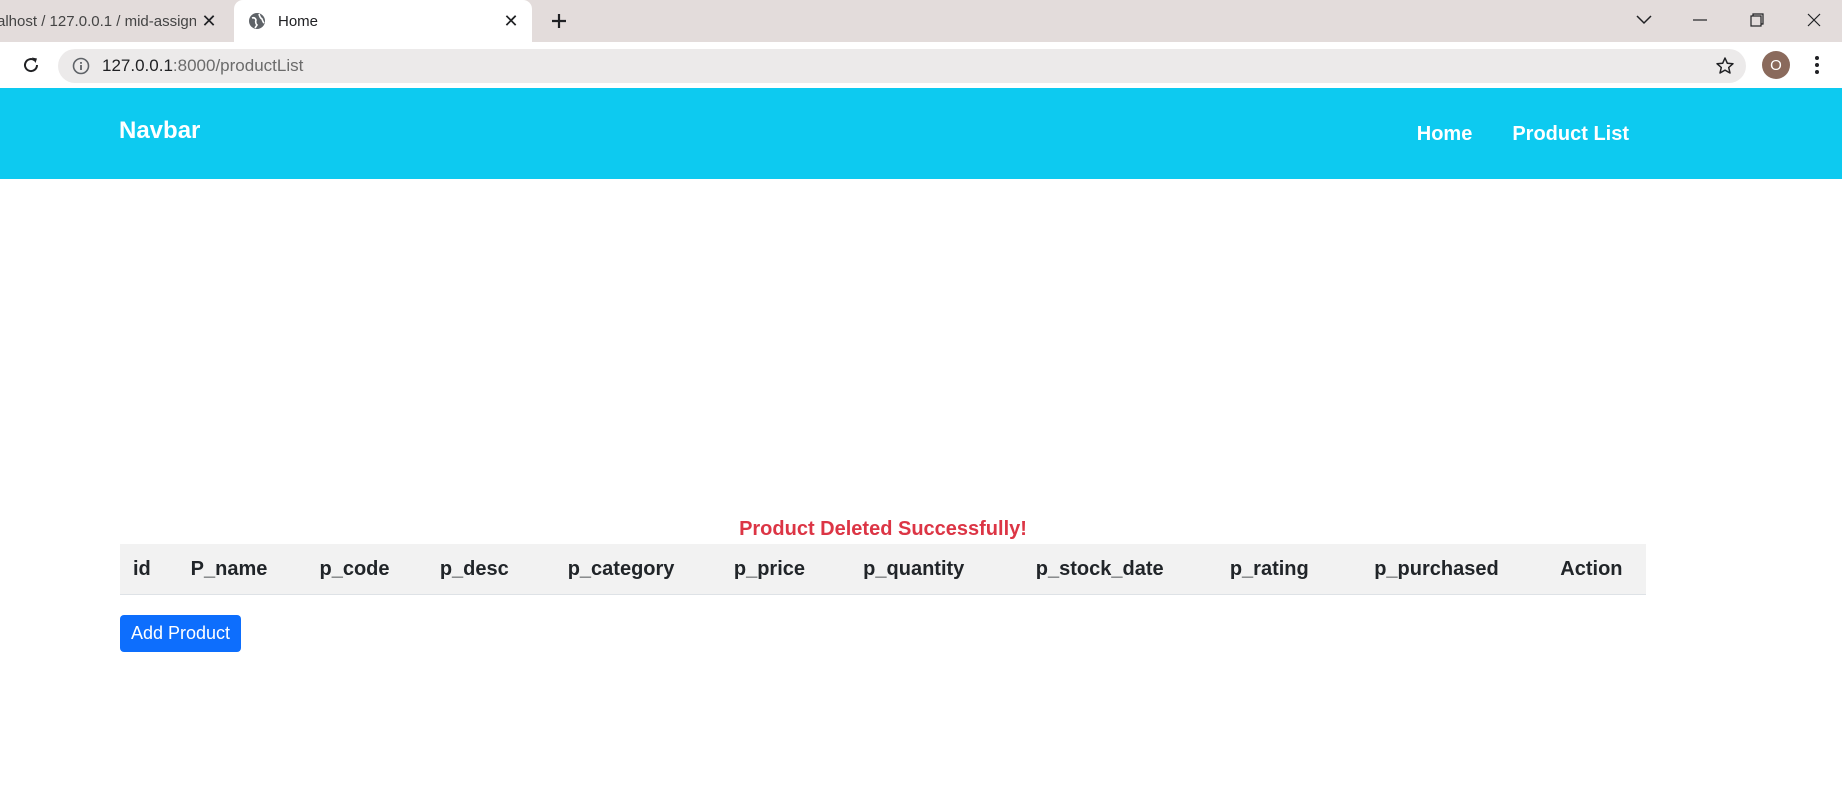  What do you see at coordinates (921, 21) in the screenshot?
I see `browser-tabstrip: alhost / 127.0.0.1 / mid-assign ✕ Home ✕` at bounding box center [921, 21].